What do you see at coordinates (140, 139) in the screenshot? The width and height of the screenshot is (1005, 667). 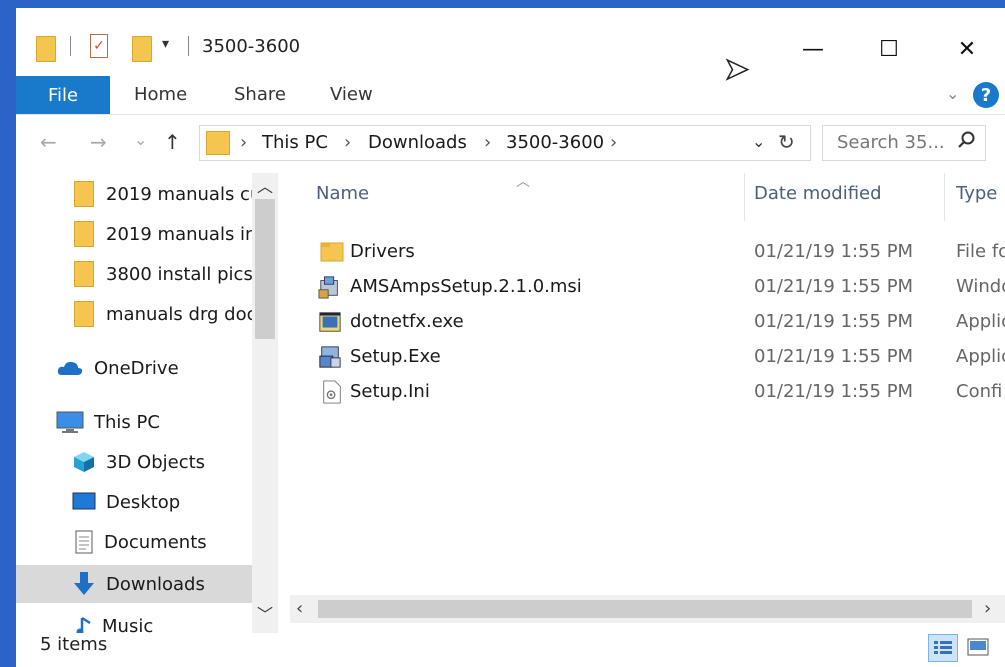 I see `recent-locations-button: ⌄` at bounding box center [140, 139].